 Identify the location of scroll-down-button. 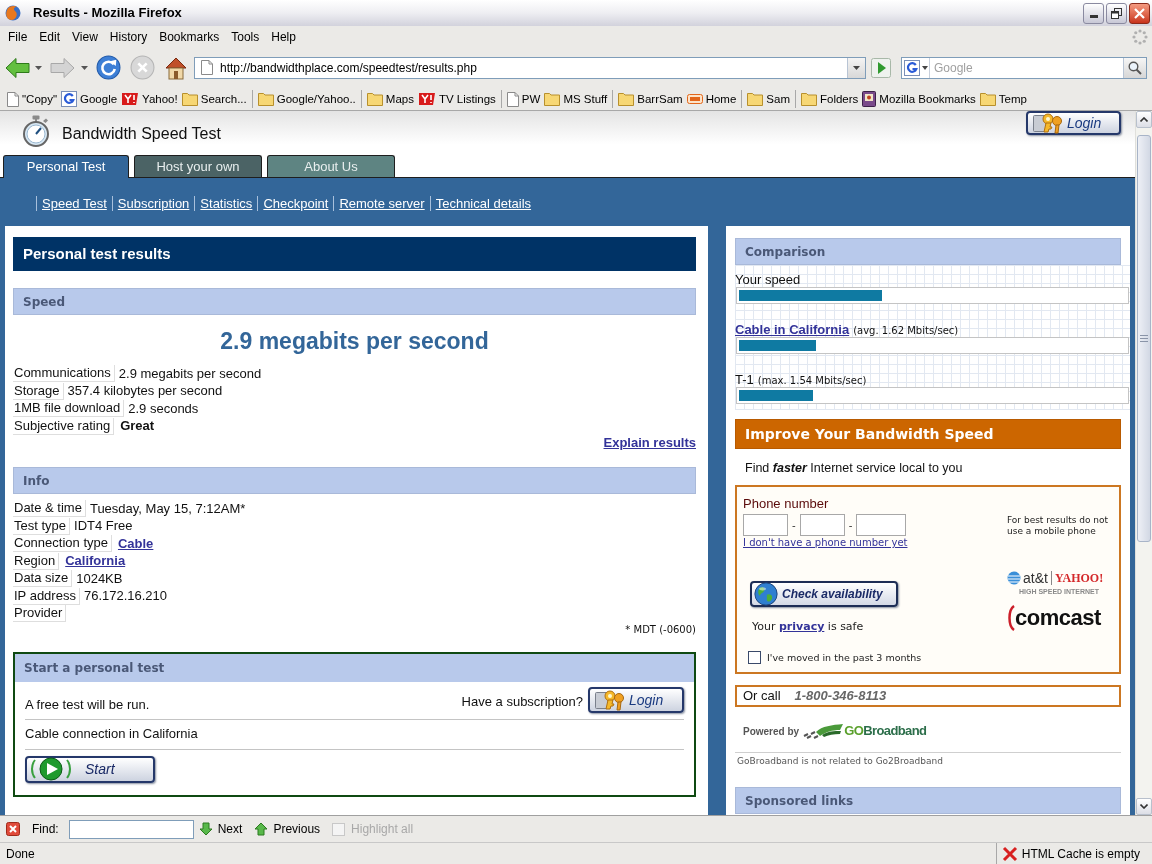
(1144, 806).